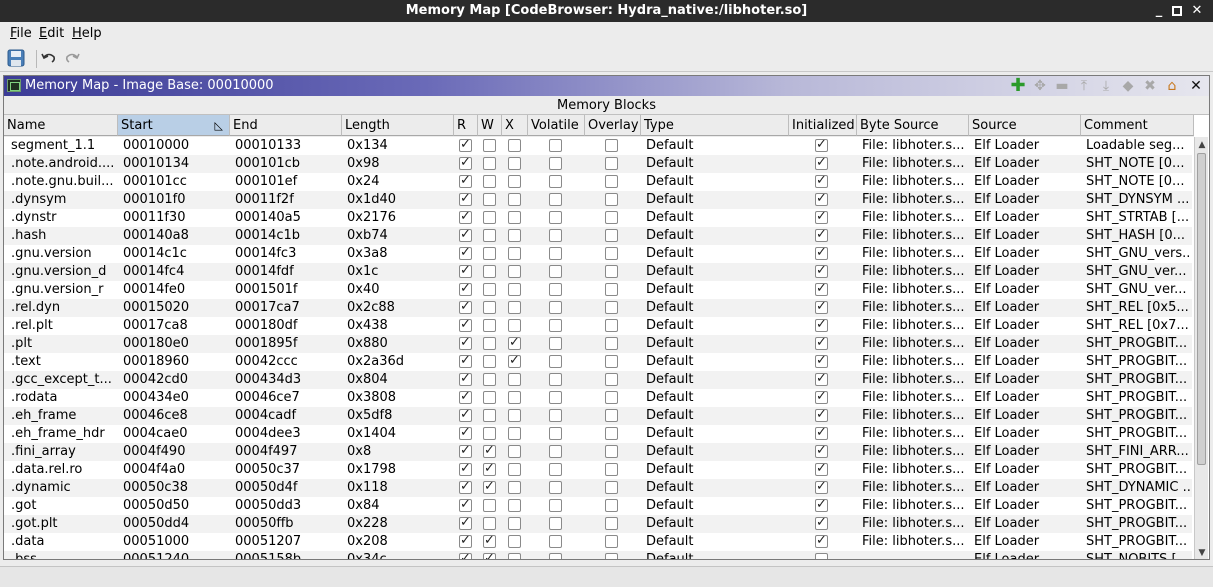 The width and height of the screenshot is (1213, 587). What do you see at coordinates (913, 125) in the screenshot?
I see `column-header-byte-source: Byte Source` at bounding box center [913, 125].